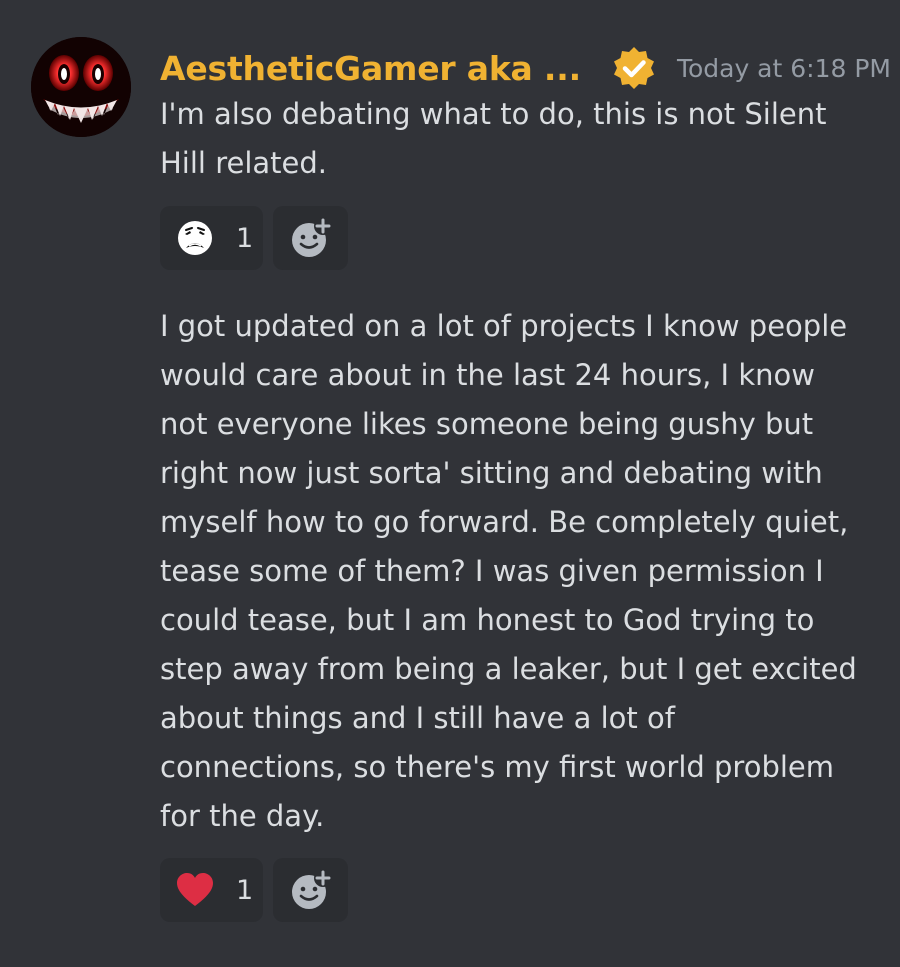 This screenshot has height=967, width=900. I want to click on reaction-red-heart: 1, so click(211, 890).